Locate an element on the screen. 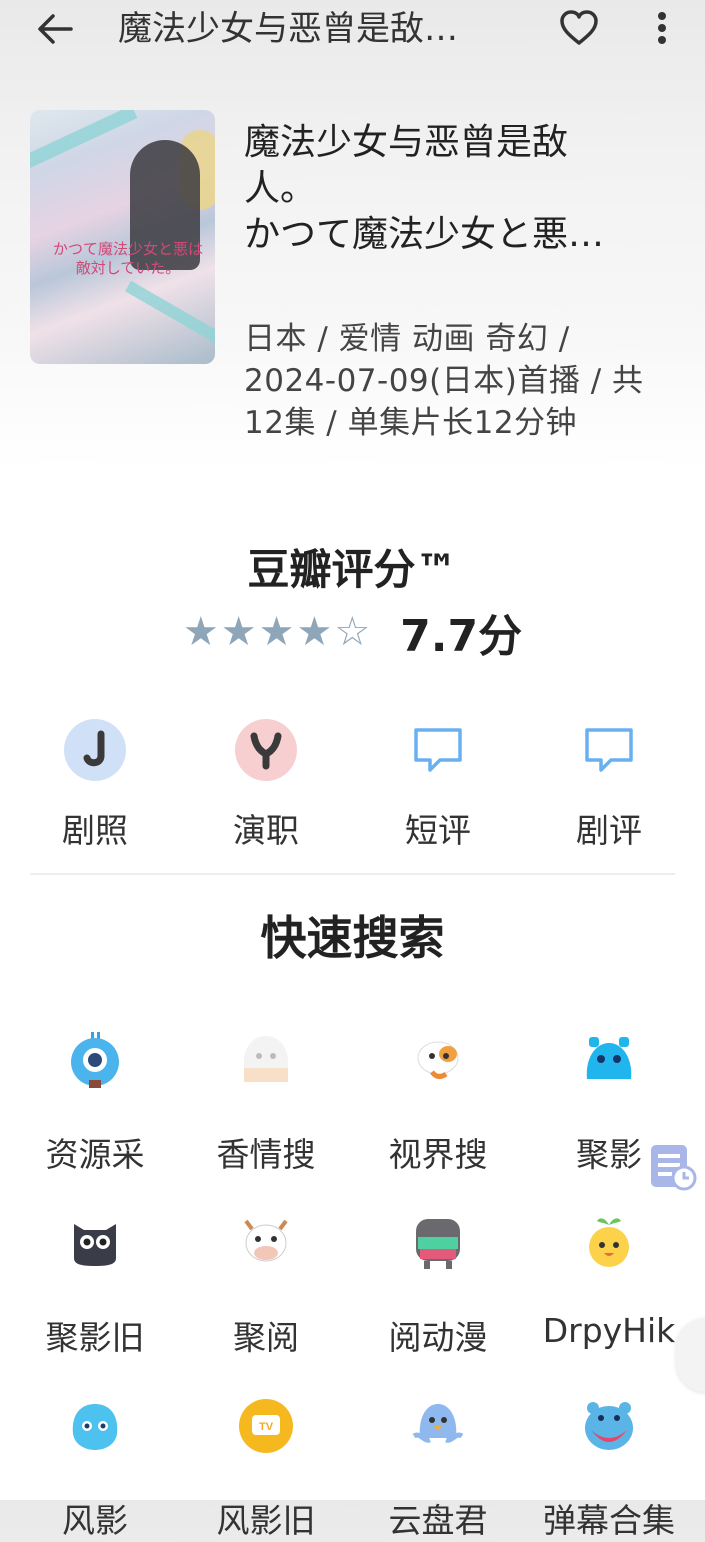 Image resolution: width=705 pixels, height=1542 pixels. rating-title: 豆瓣评分™ is located at coordinates (352, 569).